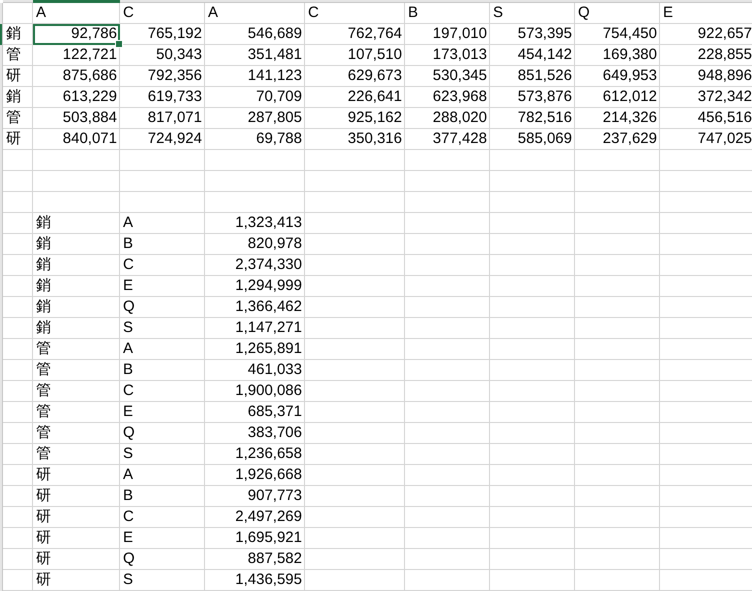 This screenshot has height=591, width=752. Describe the element at coordinates (268, 475) in the screenshot. I see `table-cell-text: 1,926,668` at that location.